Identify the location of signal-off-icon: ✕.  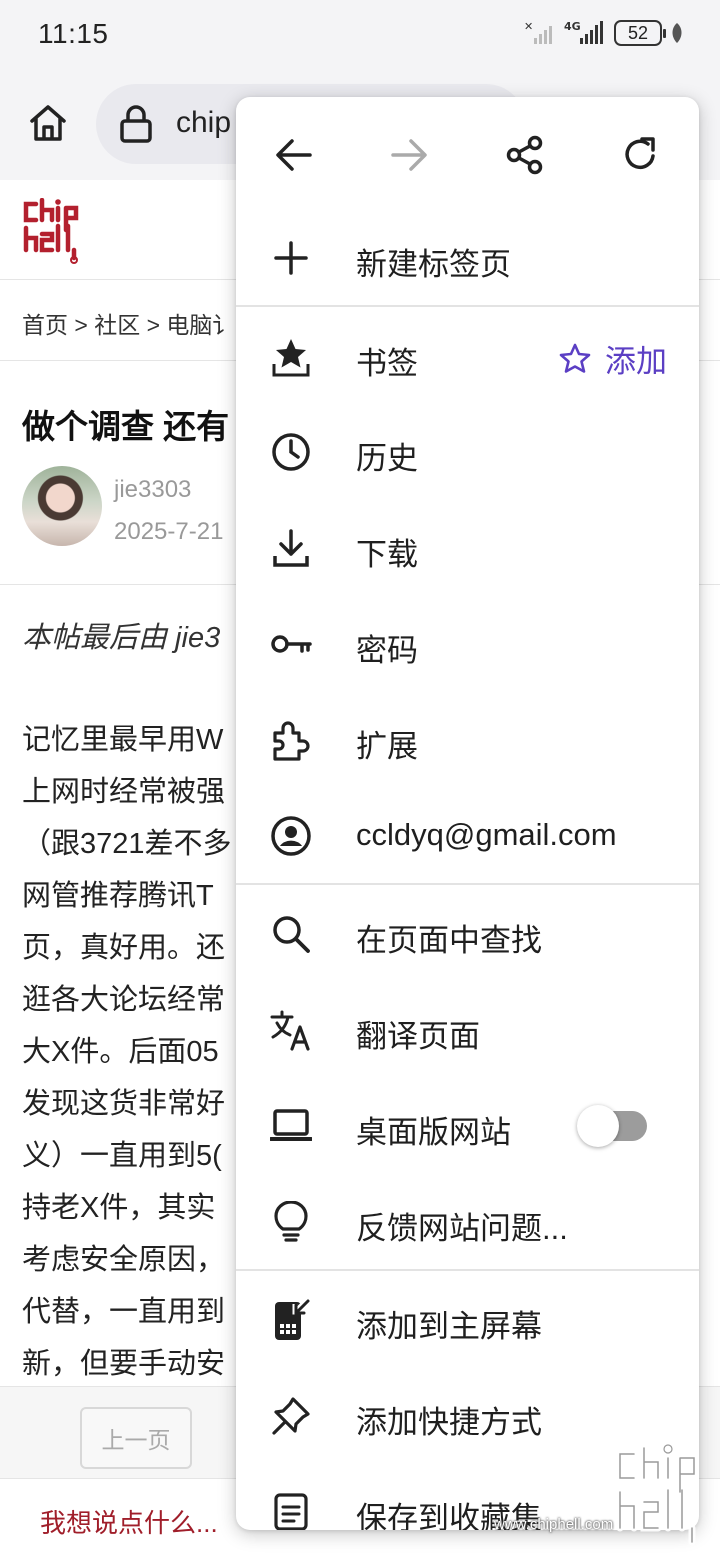
(538, 32).